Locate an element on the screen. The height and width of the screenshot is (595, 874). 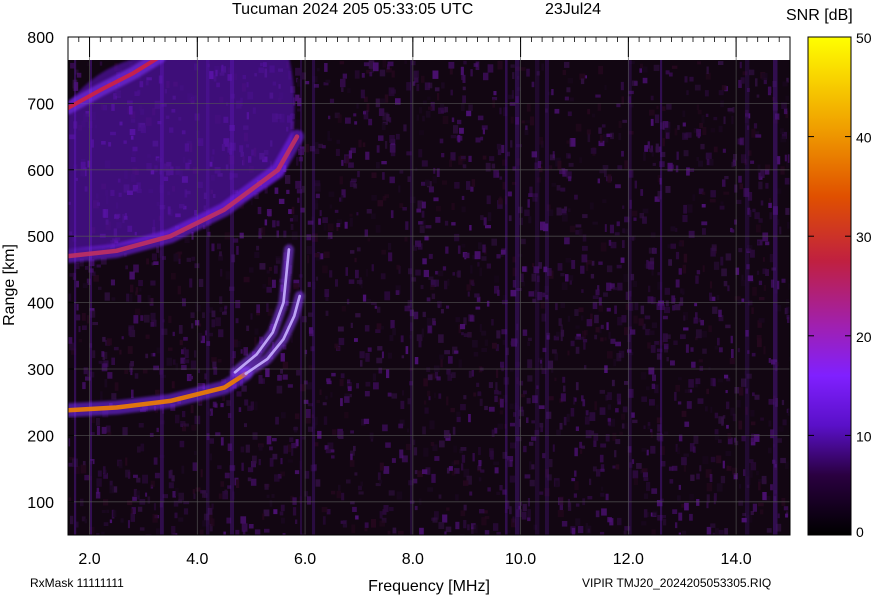
interference-column is located at coordinates (547, 297).